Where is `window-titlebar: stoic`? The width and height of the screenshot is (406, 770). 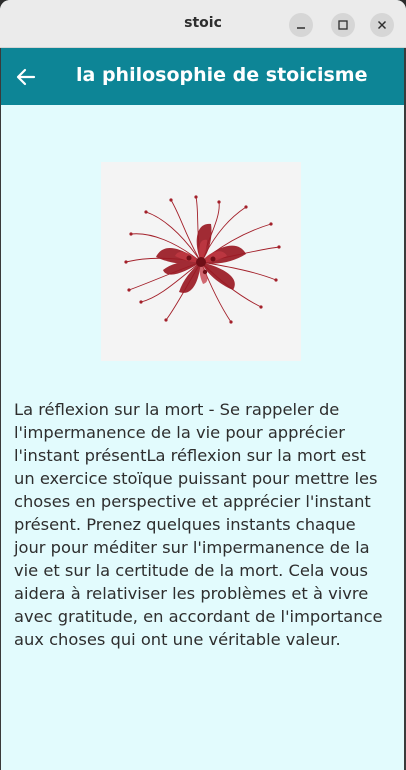
window-titlebar: stoic is located at coordinates (203, 24).